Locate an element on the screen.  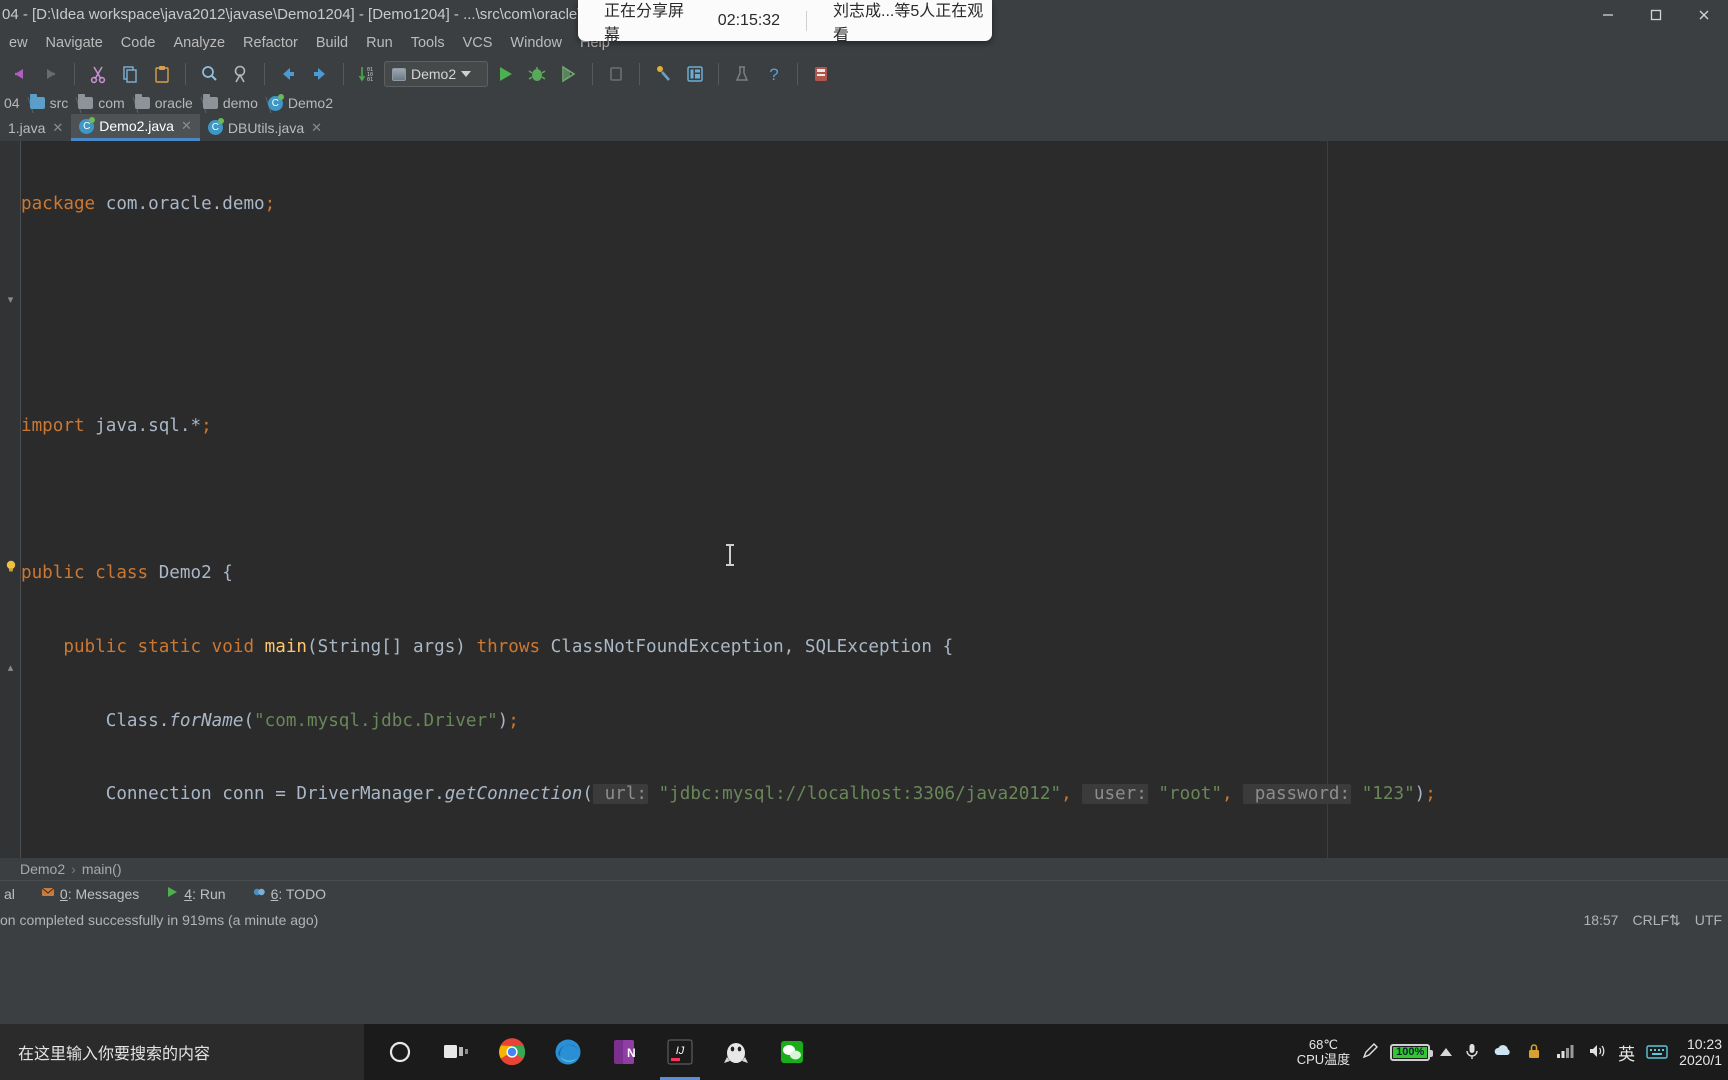
redo-icon is located at coordinates (51, 74).